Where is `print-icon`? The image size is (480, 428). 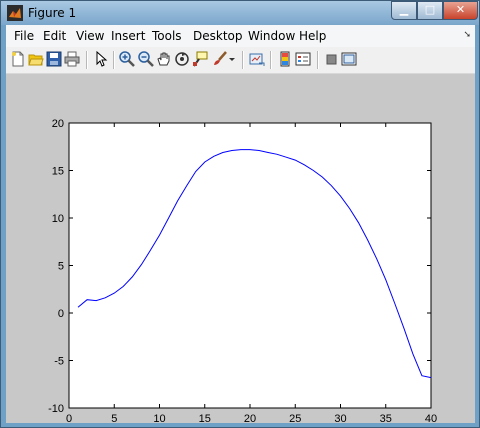
print-icon is located at coordinates (72, 59).